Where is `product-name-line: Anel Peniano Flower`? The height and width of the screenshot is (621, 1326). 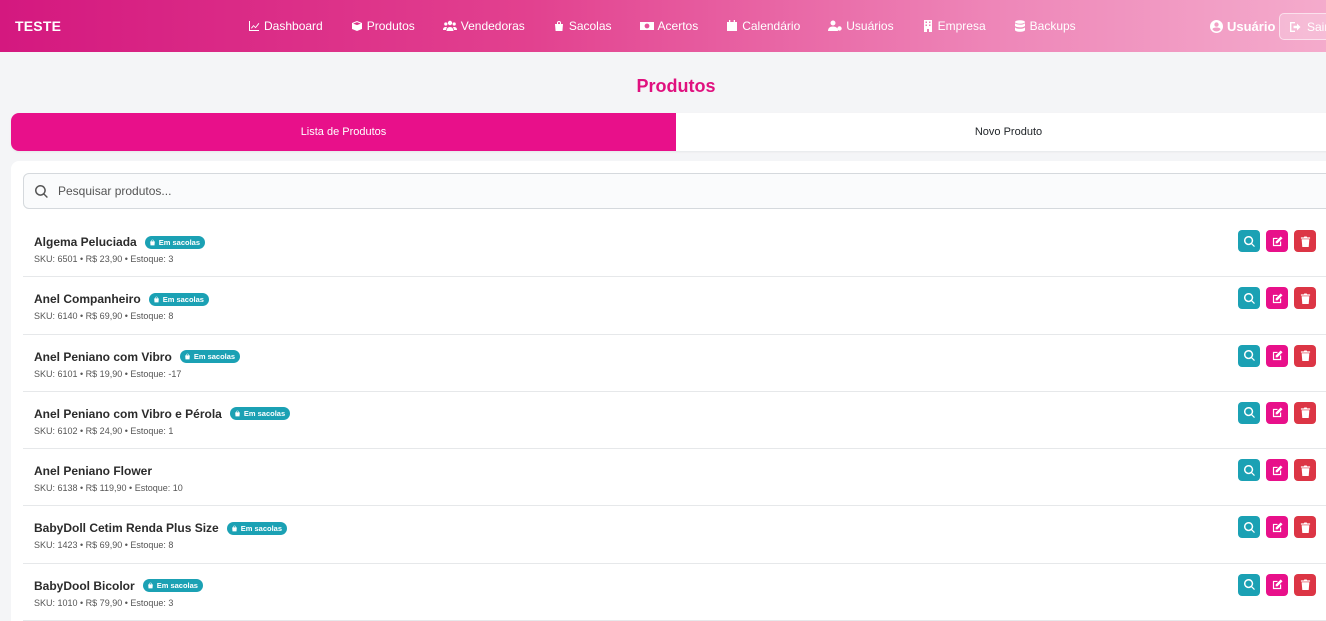
product-name-line: Anel Peniano Flower is located at coordinates (93, 471).